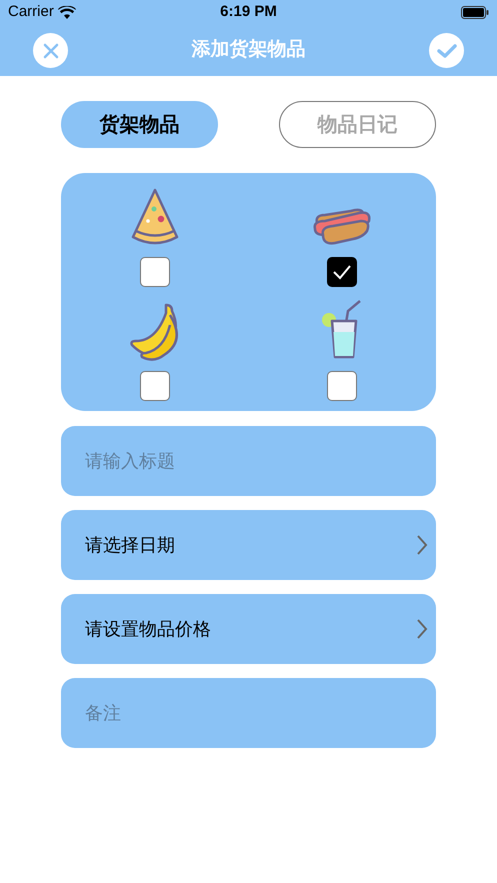 This screenshot has height=883, width=497. Describe the element at coordinates (31, 12) in the screenshot. I see `carrier-label: Carrier` at that location.